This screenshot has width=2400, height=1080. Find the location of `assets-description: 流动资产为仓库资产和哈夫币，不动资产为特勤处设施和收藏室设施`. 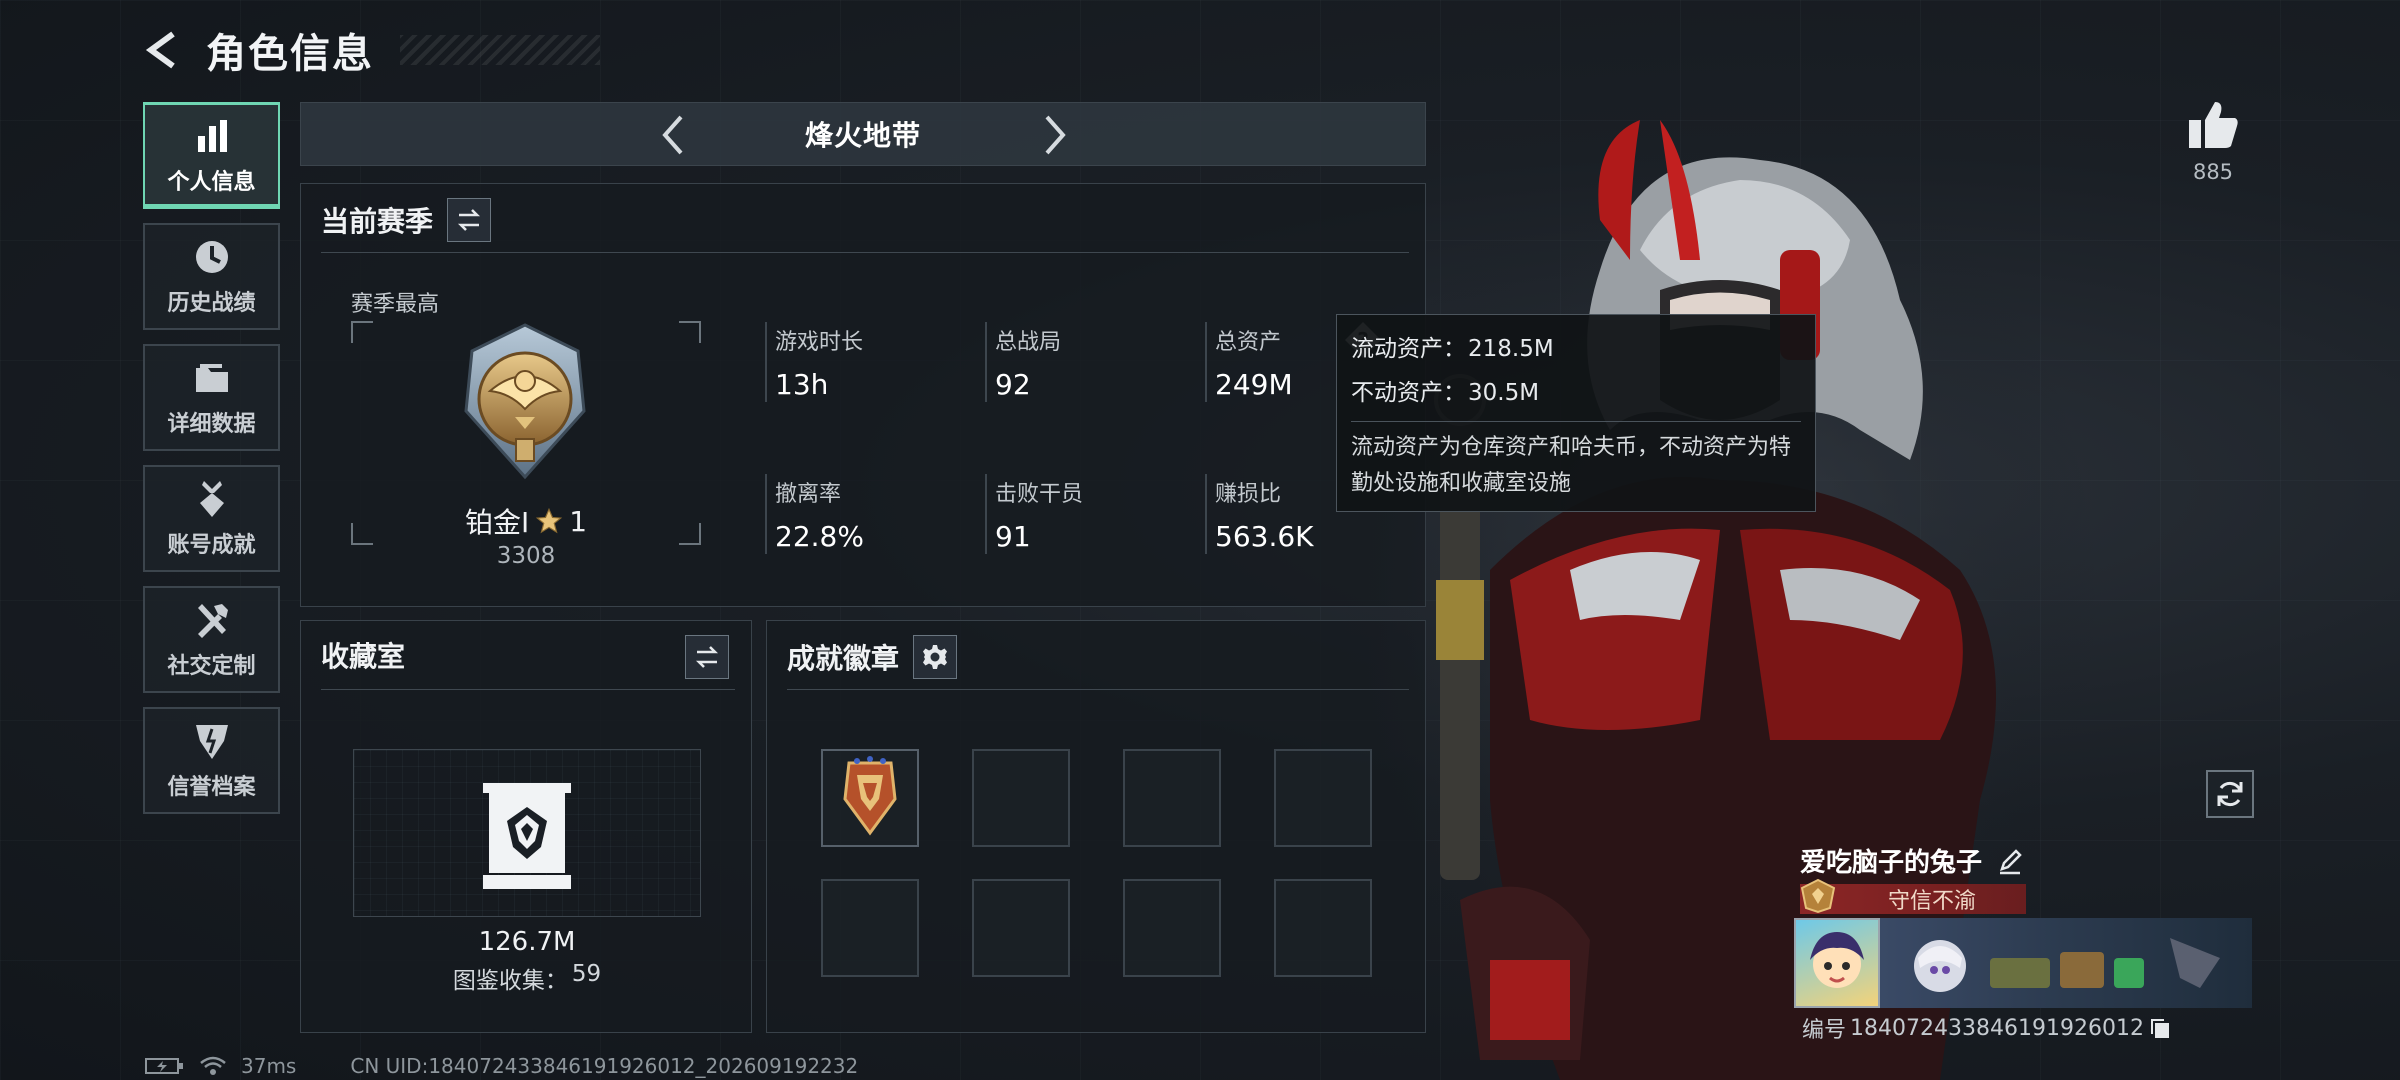

assets-description: 流动资产为仓库资产和哈夫币，不动资产为特勤处设施和收藏室设施 is located at coordinates (1571, 465).